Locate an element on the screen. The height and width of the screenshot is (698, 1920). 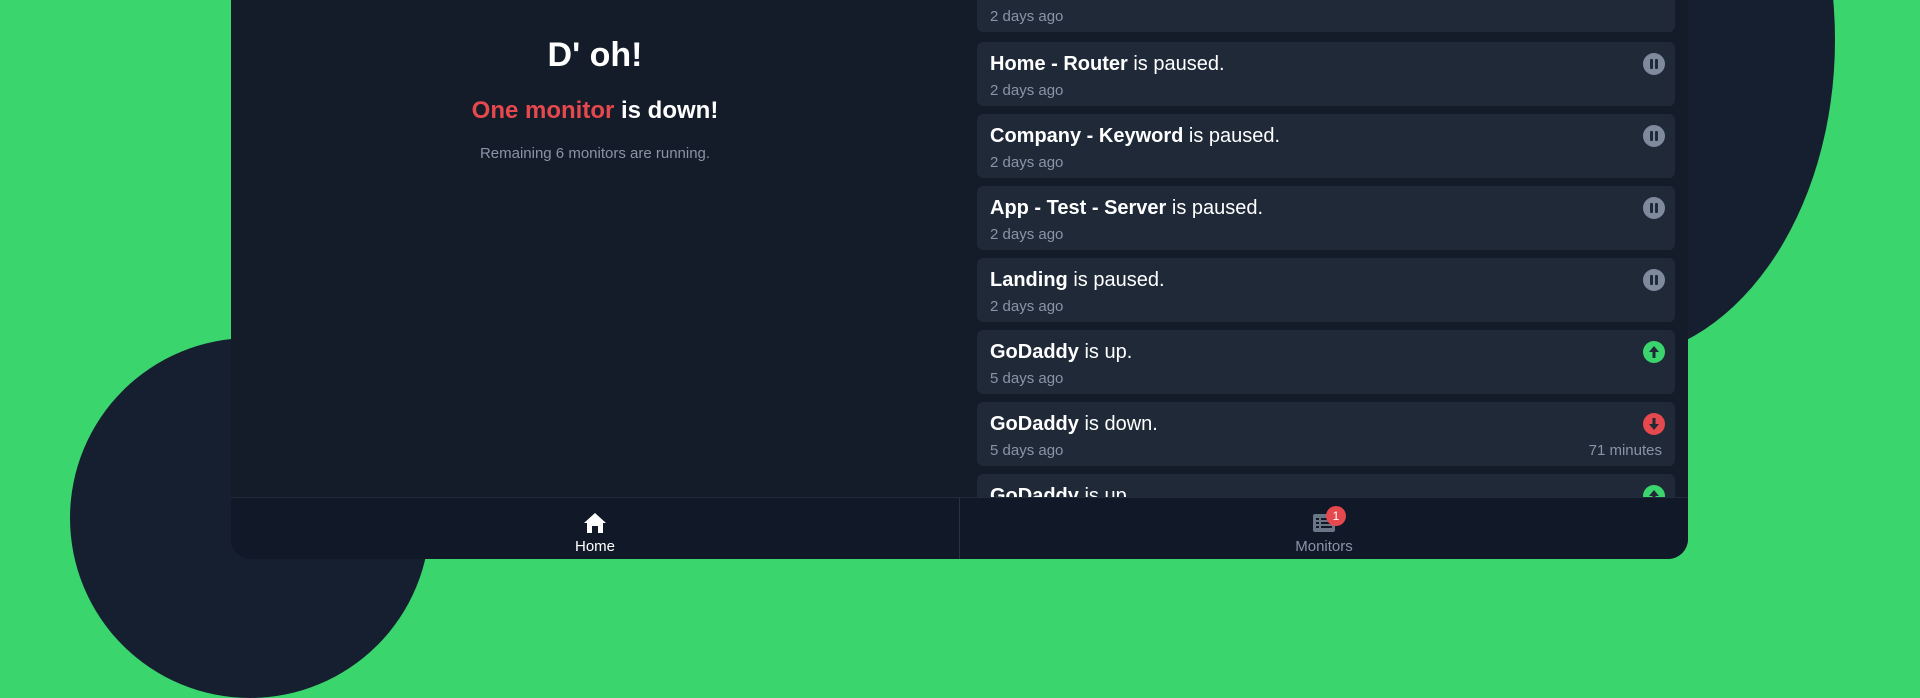
list-item-partial: 2 days ago is located at coordinates (1326, 16).